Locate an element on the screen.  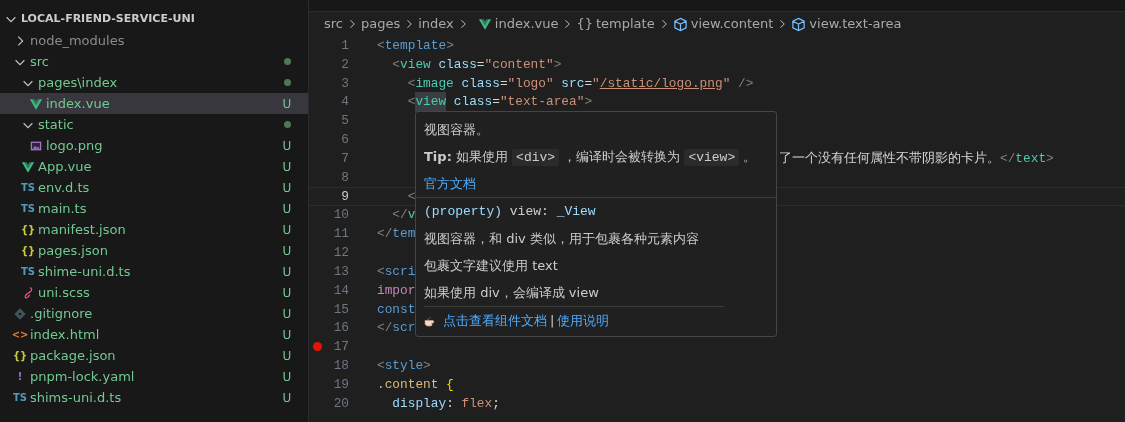
code-text: <scri is located at coordinates (396, 271).